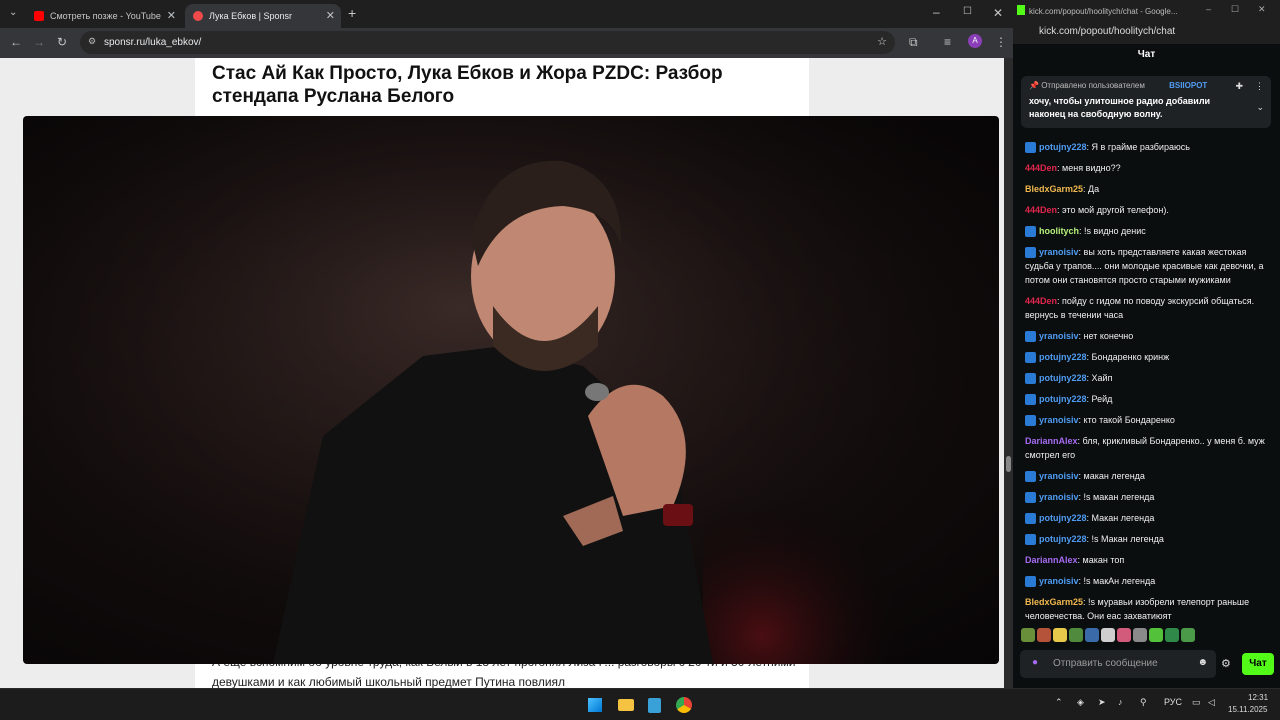 The width and height of the screenshot is (1280, 720). Describe the element at coordinates (1211, 702) in the screenshot. I see `speaker-icon: ◁` at that location.